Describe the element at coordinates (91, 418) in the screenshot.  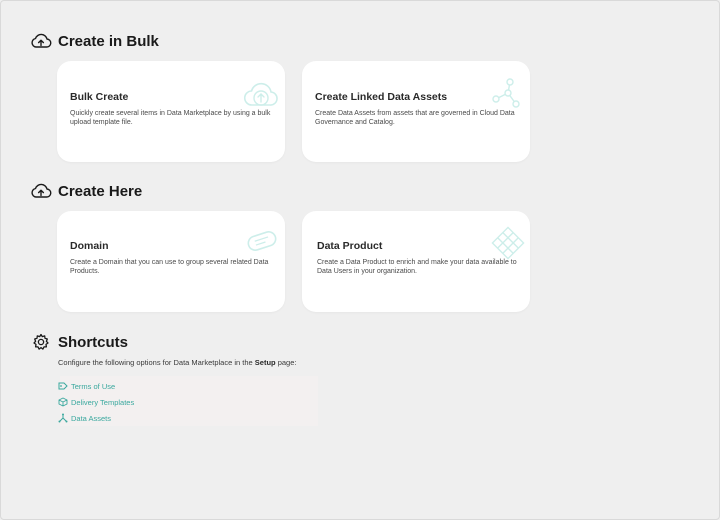
I see `link-label: Data Assets` at that location.